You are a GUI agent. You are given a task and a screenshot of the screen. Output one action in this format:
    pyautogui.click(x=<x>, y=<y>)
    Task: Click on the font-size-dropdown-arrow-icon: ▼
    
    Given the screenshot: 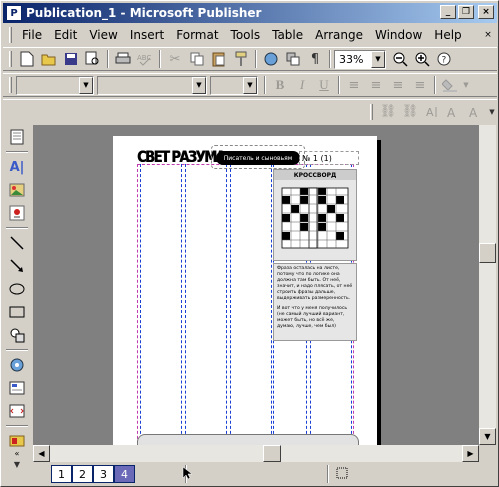 What is the action you would take?
    pyautogui.click(x=250, y=85)
    